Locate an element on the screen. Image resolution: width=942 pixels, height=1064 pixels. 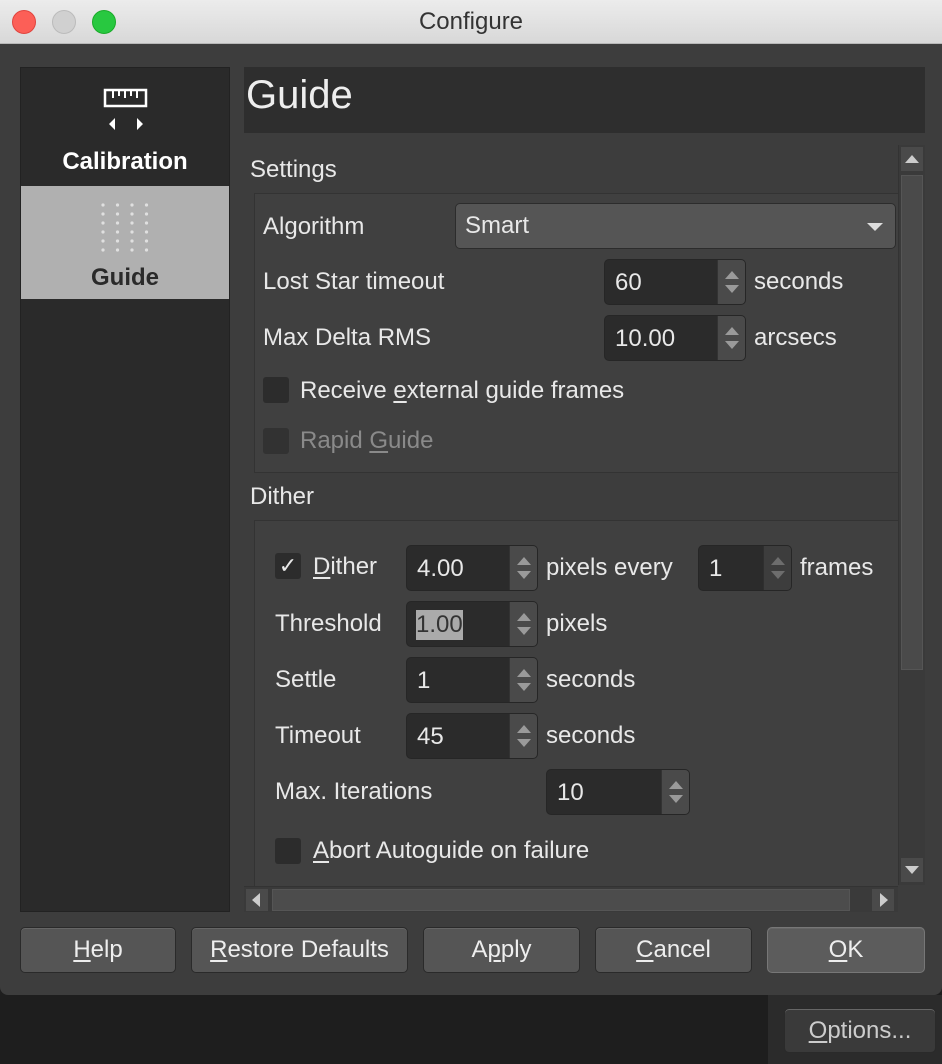
vertical-scrollbar is located at coordinates (911, 515).